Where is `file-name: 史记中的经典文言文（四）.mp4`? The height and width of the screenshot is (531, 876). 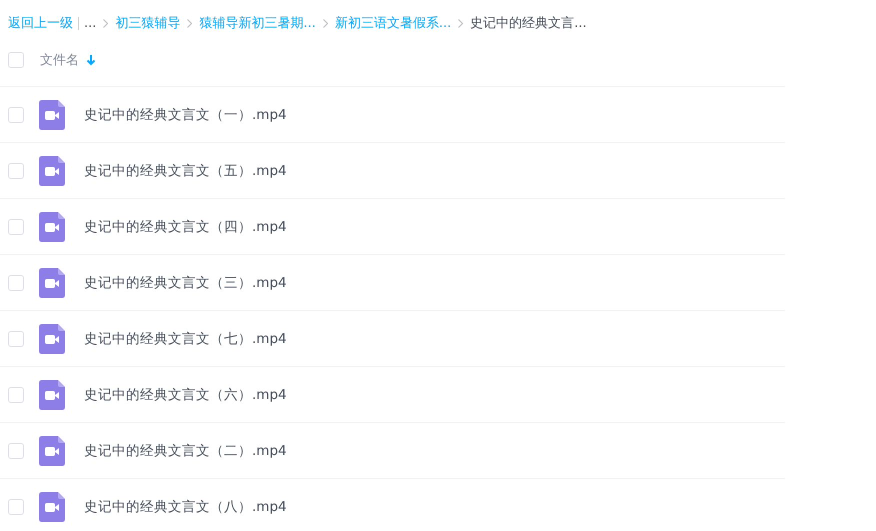 file-name: 史记中的经典文言文（四）.mp4 is located at coordinates (185, 227).